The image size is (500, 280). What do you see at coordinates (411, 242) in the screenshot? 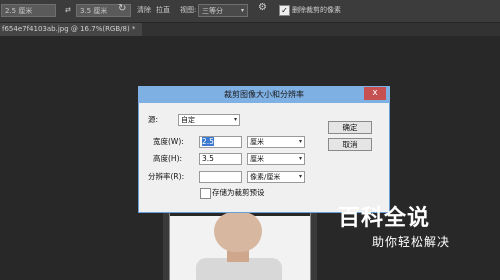
I see `watermark-subtitle: 助你轻松解决` at bounding box center [411, 242].